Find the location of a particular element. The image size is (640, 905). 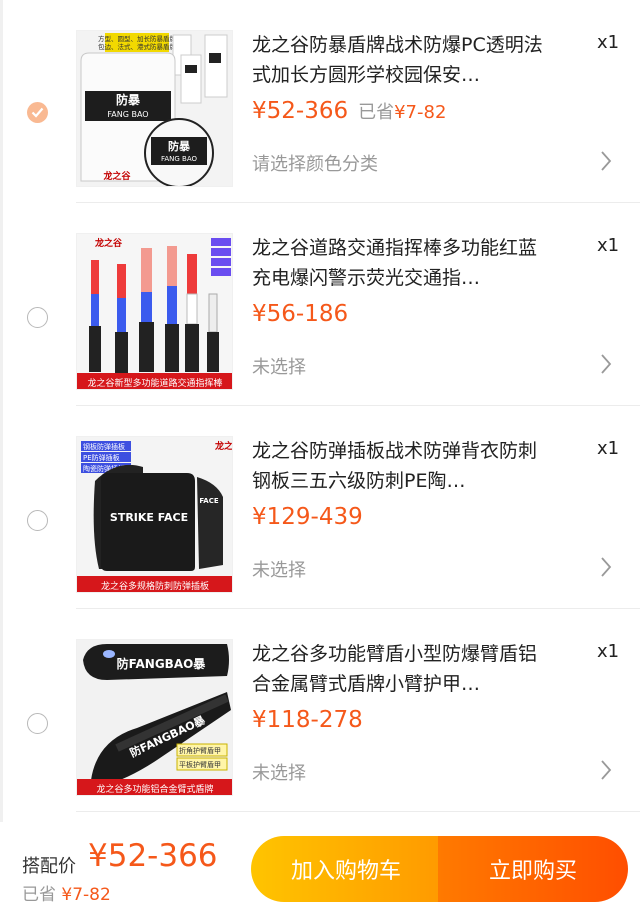

price: ¥129-439 is located at coordinates (307, 517).